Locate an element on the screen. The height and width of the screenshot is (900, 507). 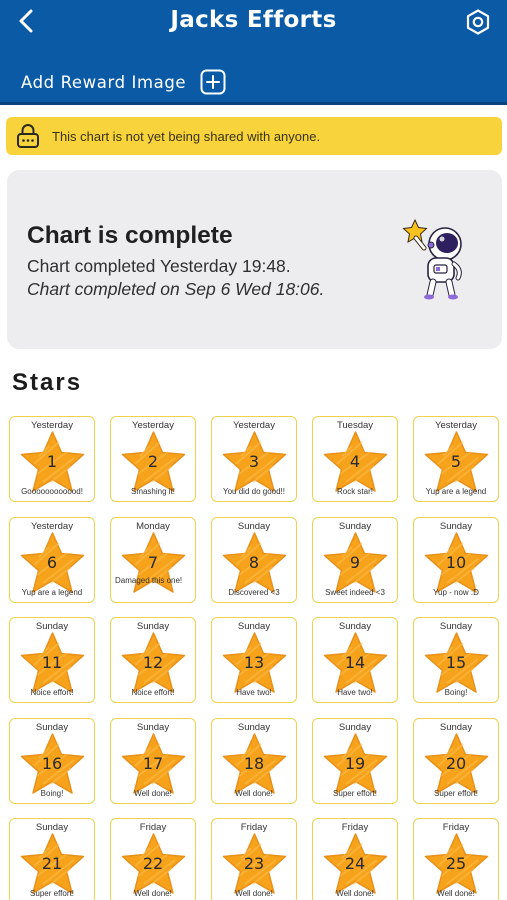
star-tile: Sunday 15 Boing! is located at coordinates (456, 660).